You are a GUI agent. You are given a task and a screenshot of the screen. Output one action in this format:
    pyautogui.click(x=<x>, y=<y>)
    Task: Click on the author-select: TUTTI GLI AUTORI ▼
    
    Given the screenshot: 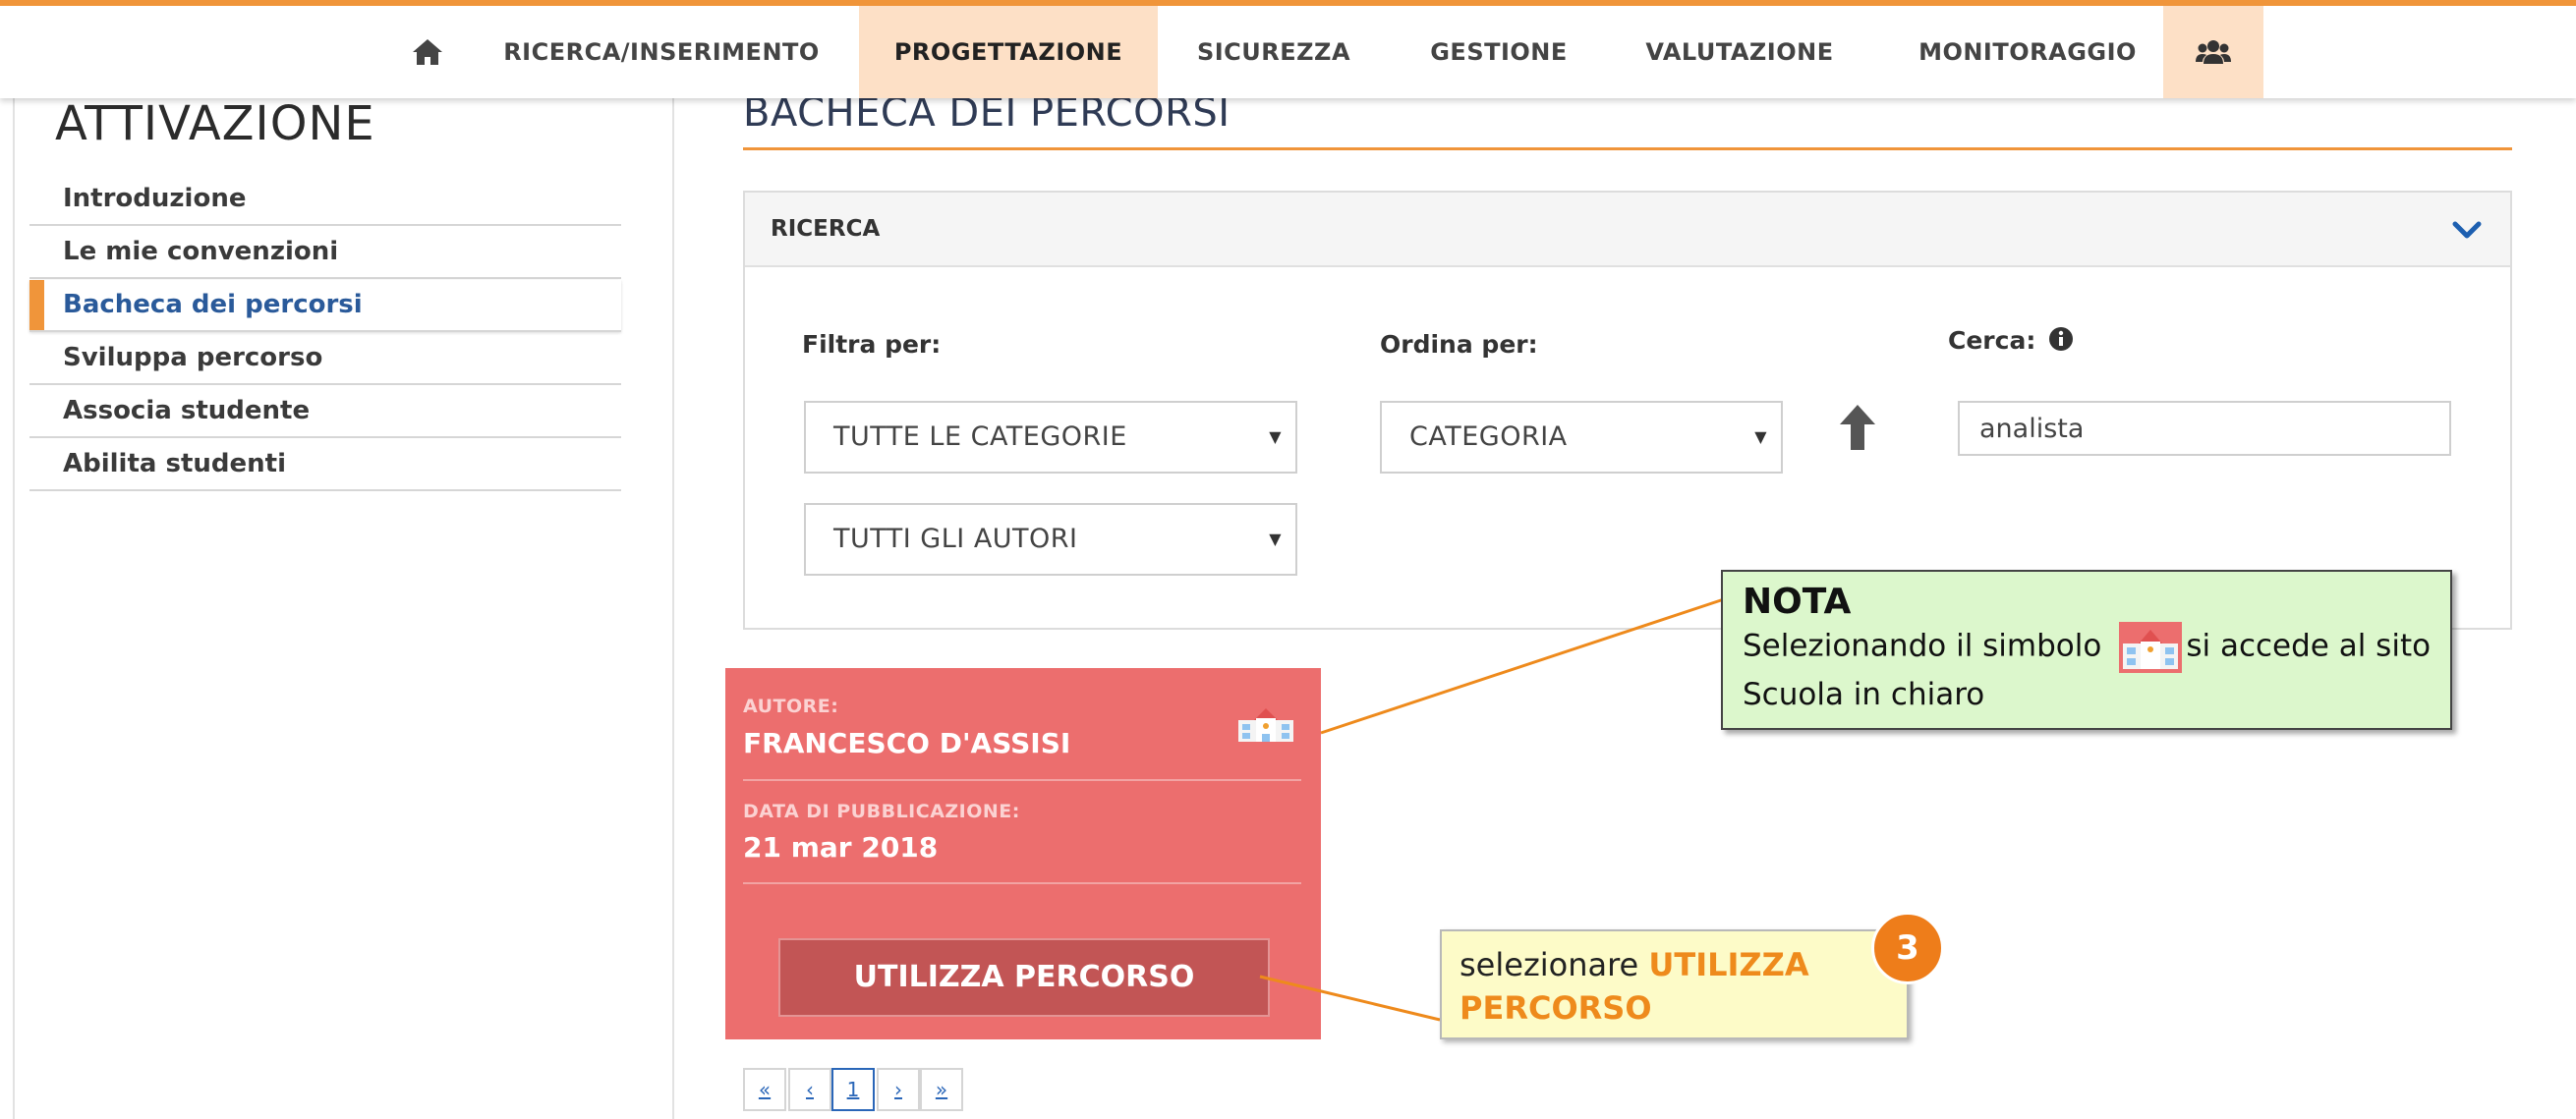 What is the action you would take?
    pyautogui.click(x=1050, y=539)
    